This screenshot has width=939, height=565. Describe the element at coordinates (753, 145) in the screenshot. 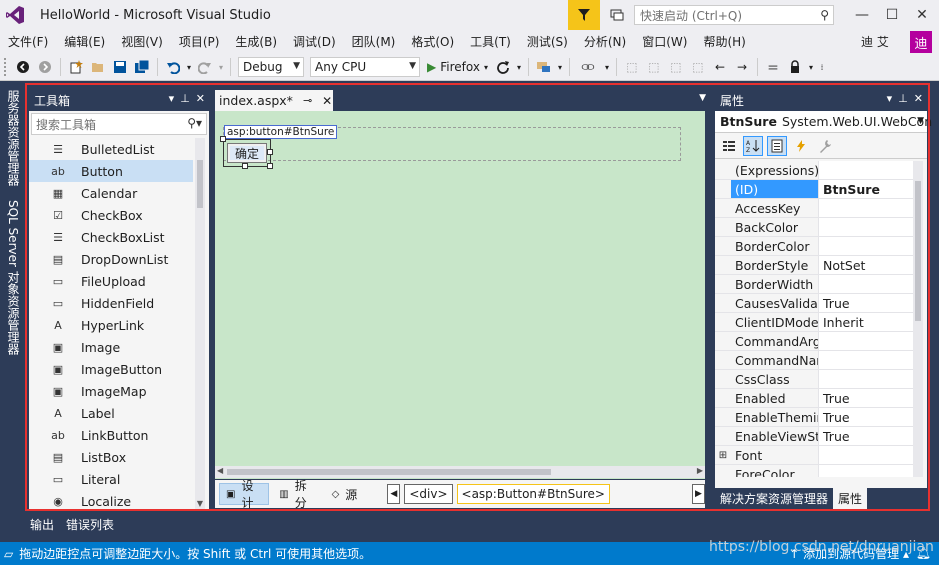

I see `alphabetical-icon: AZ` at that location.